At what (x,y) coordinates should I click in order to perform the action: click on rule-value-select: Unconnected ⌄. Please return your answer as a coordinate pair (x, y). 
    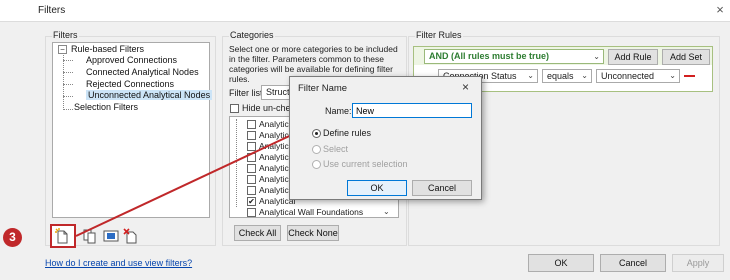
    Looking at the image, I should click on (638, 76).